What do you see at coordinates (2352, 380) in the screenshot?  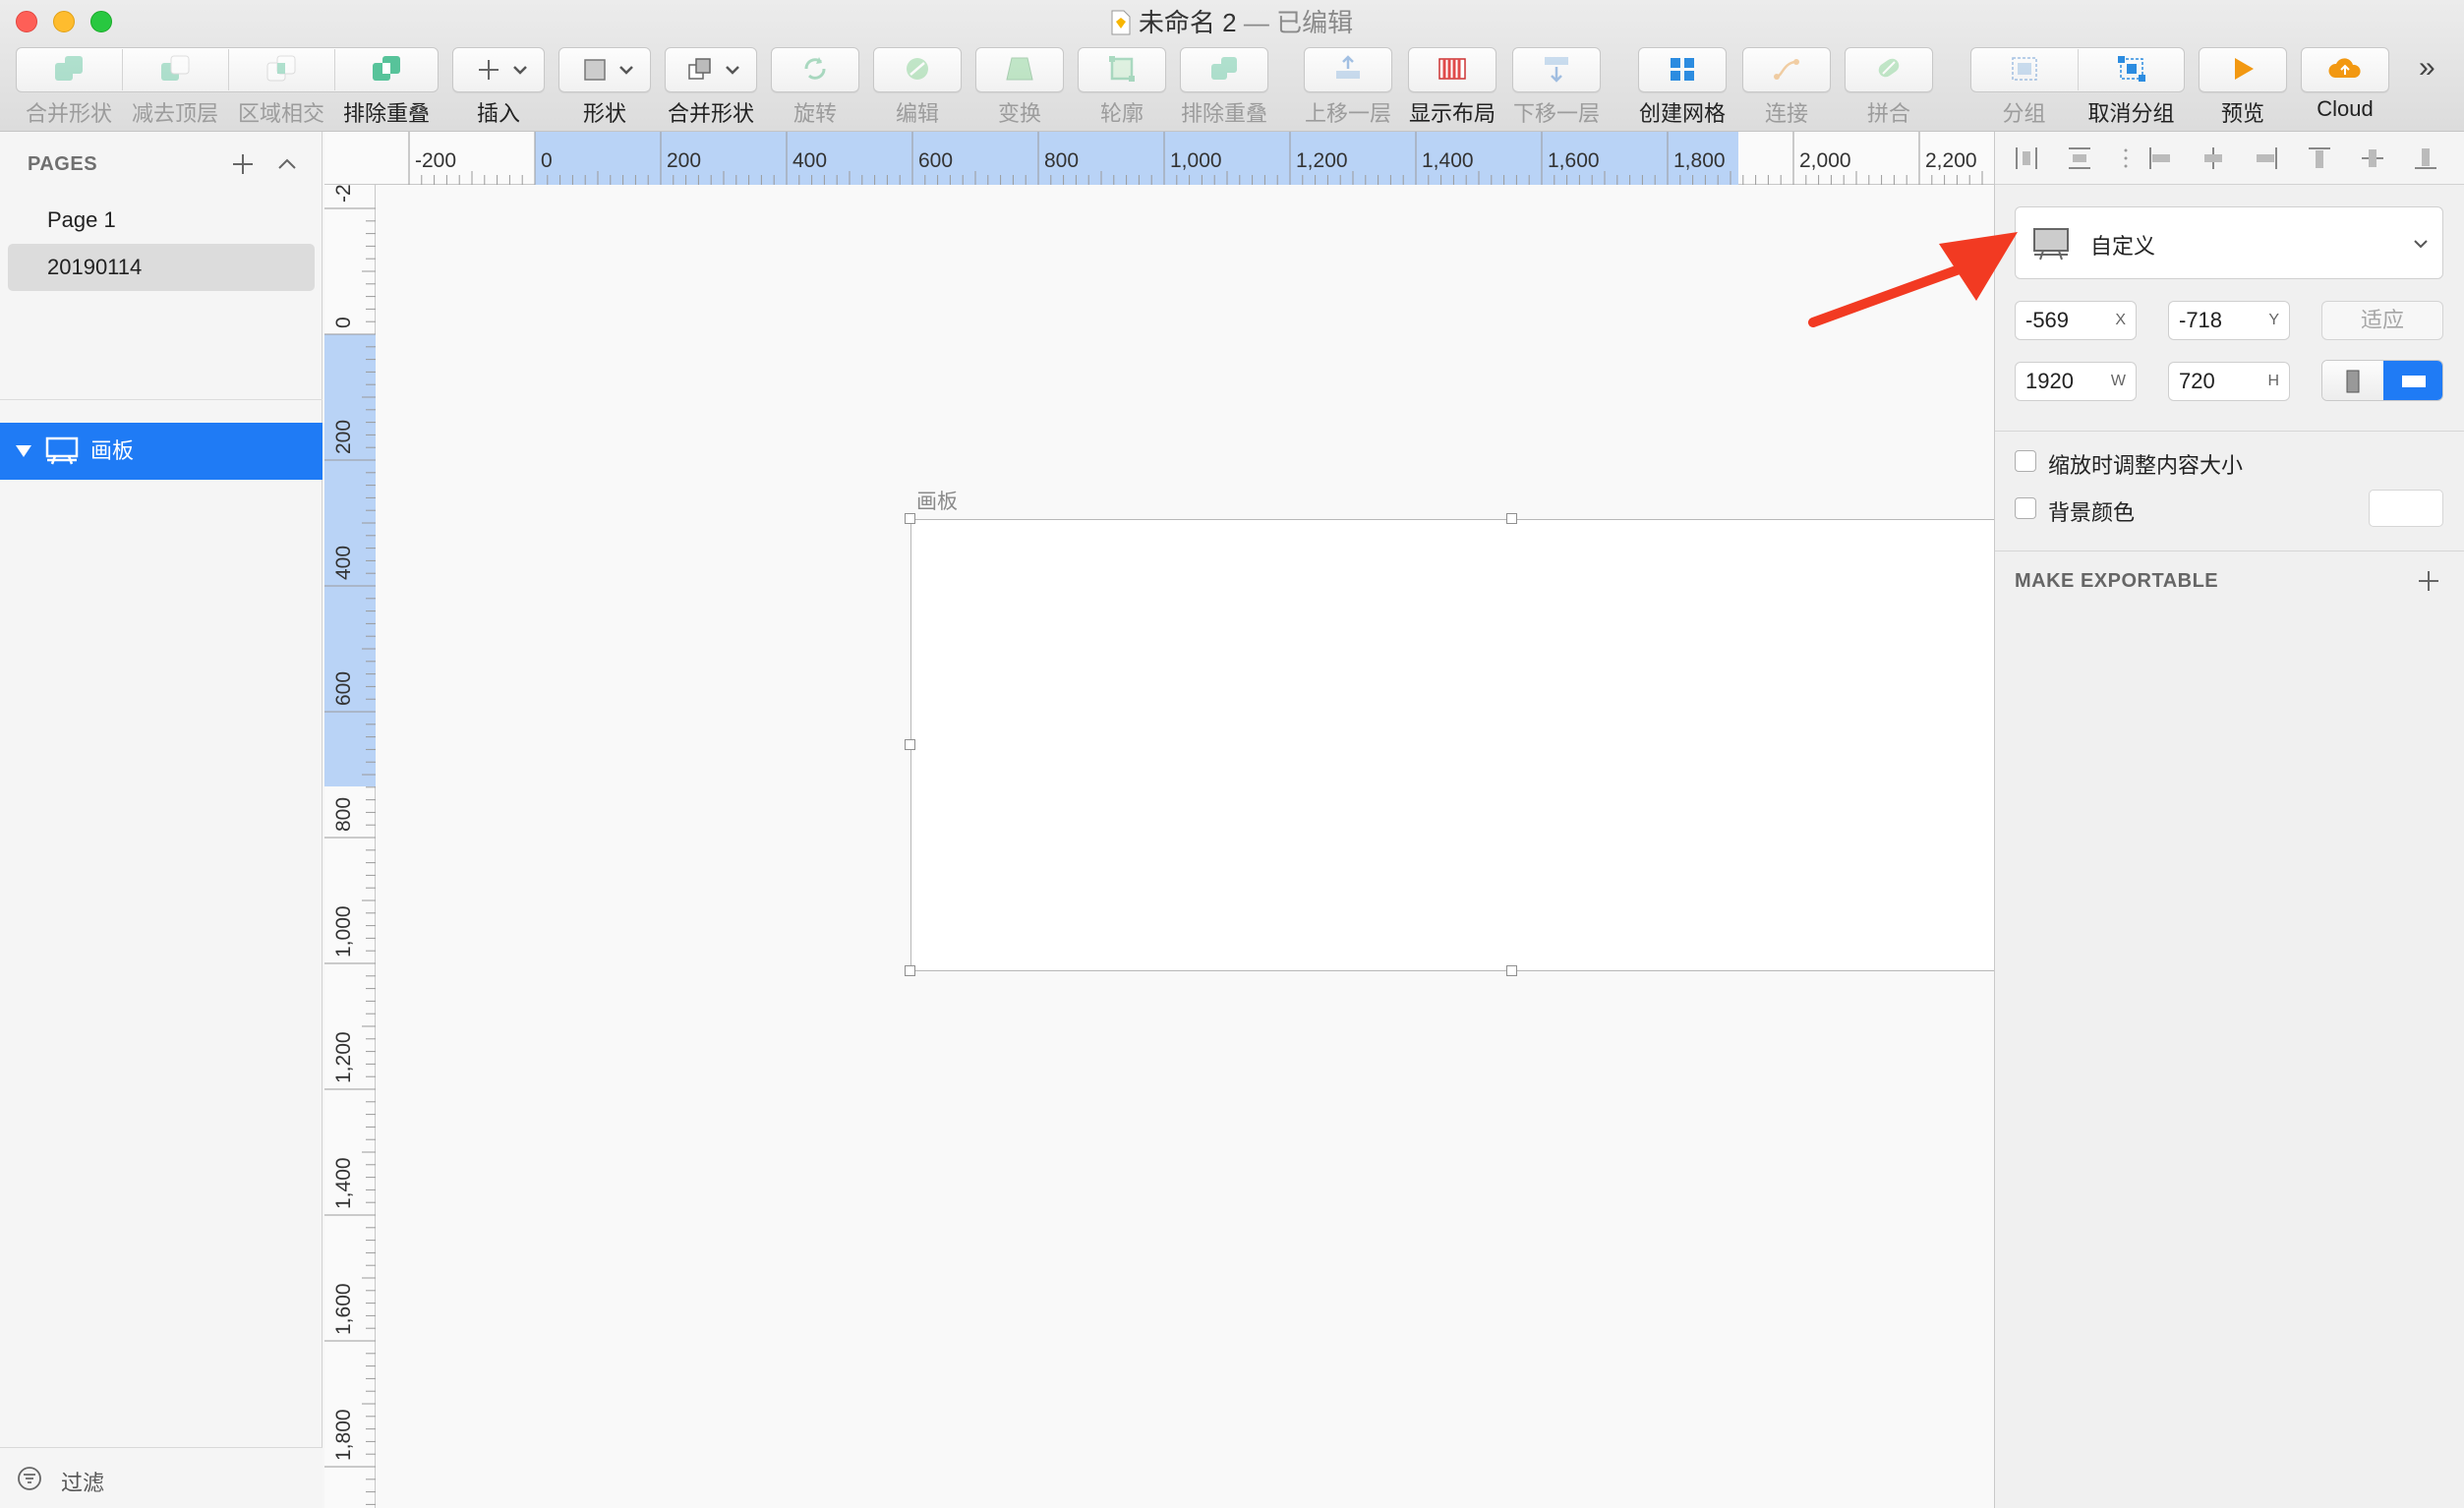 I see `portrait-button` at bounding box center [2352, 380].